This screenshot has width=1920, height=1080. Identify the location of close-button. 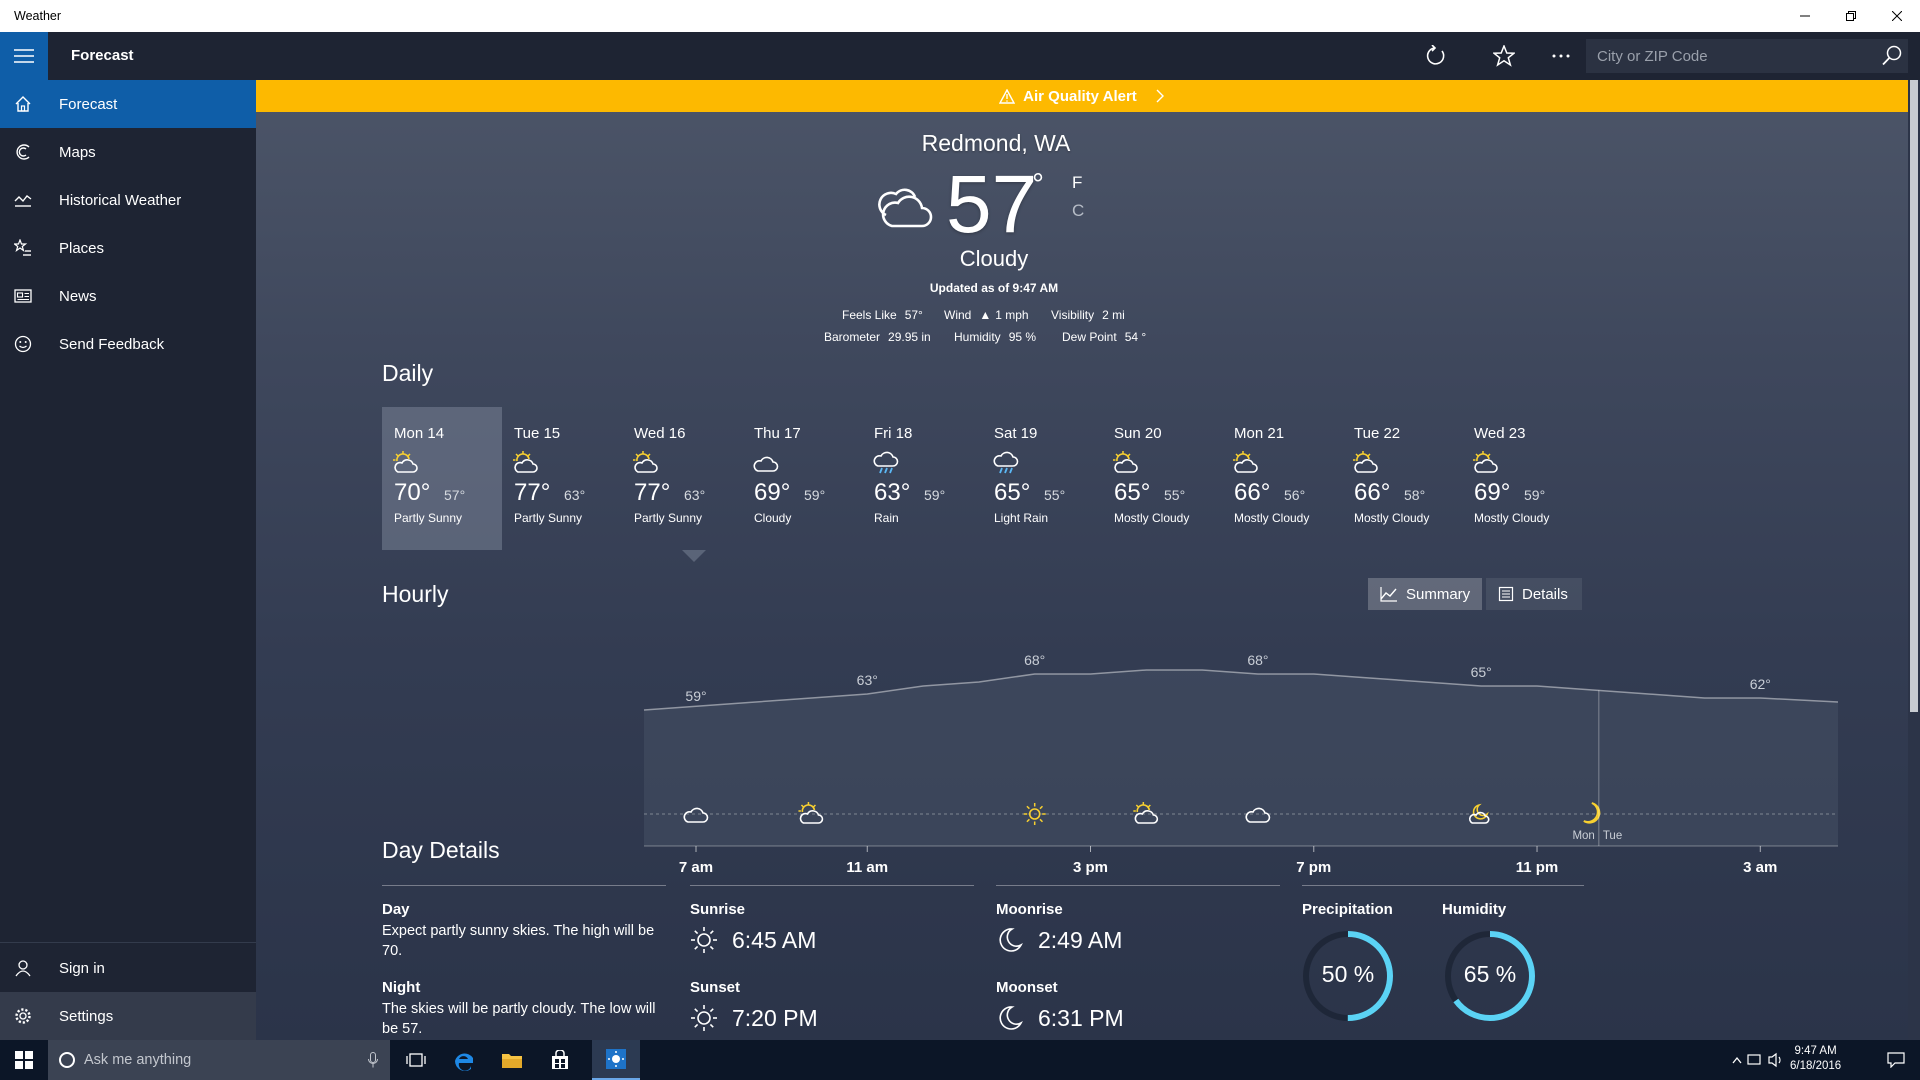
(1897, 16).